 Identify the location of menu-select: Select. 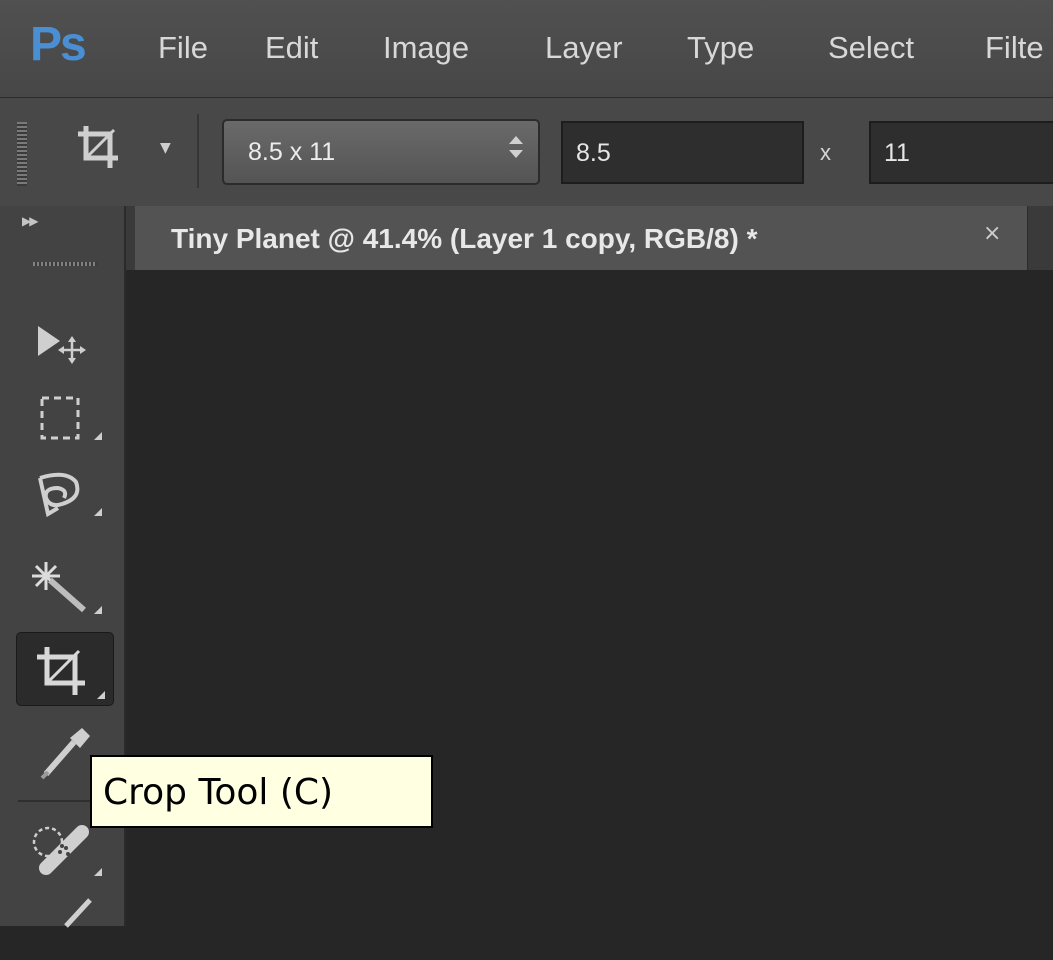
(871, 48).